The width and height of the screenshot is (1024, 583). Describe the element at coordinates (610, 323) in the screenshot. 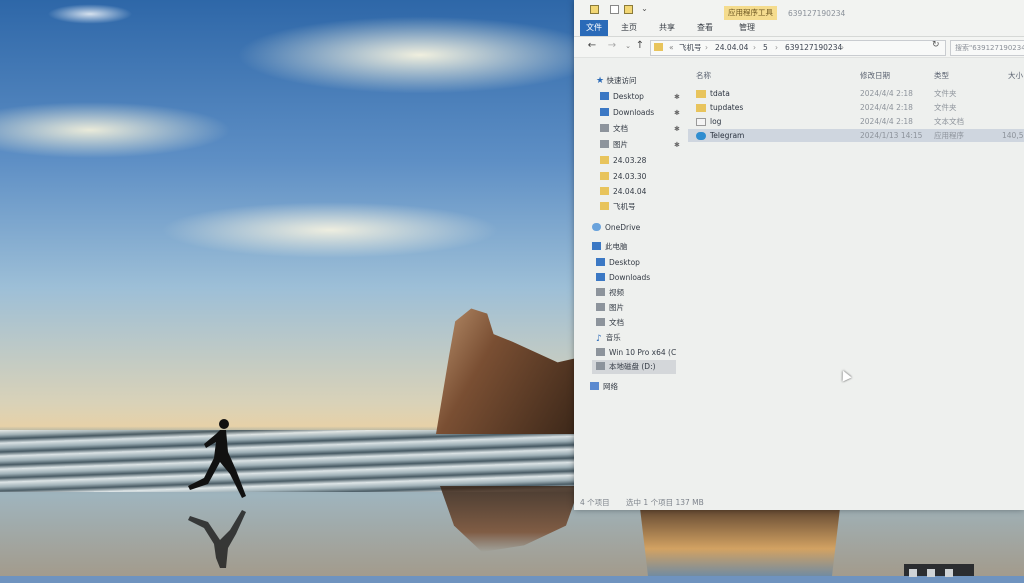

I see `nav-item-documents: 文档` at that location.